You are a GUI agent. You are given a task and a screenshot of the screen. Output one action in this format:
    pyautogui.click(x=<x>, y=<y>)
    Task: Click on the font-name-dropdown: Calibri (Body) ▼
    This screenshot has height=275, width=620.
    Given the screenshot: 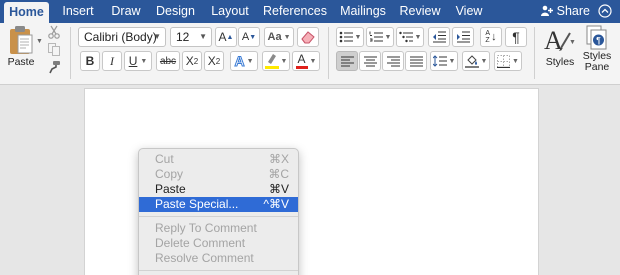 What is the action you would take?
    pyautogui.click(x=122, y=37)
    